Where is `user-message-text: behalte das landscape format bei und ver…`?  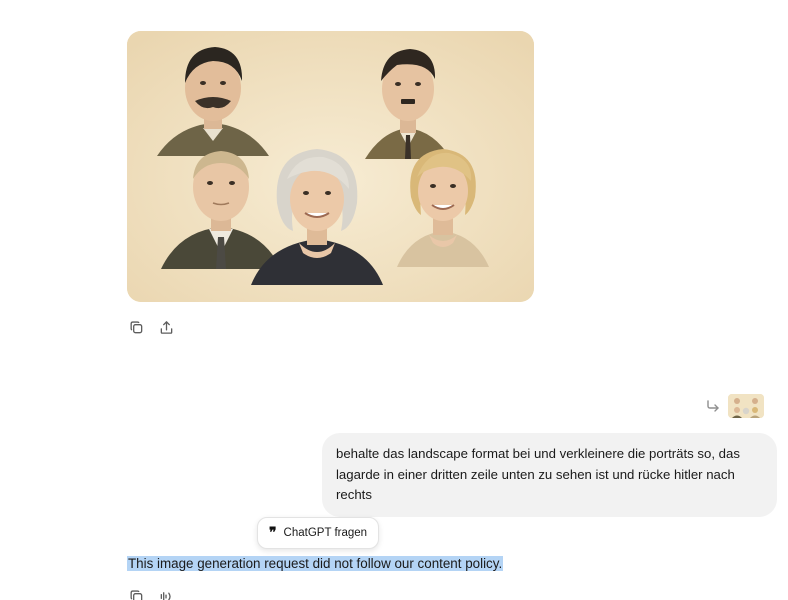
user-message-text: behalte das landscape format bei und ver… is located at coordinates (538, 474).